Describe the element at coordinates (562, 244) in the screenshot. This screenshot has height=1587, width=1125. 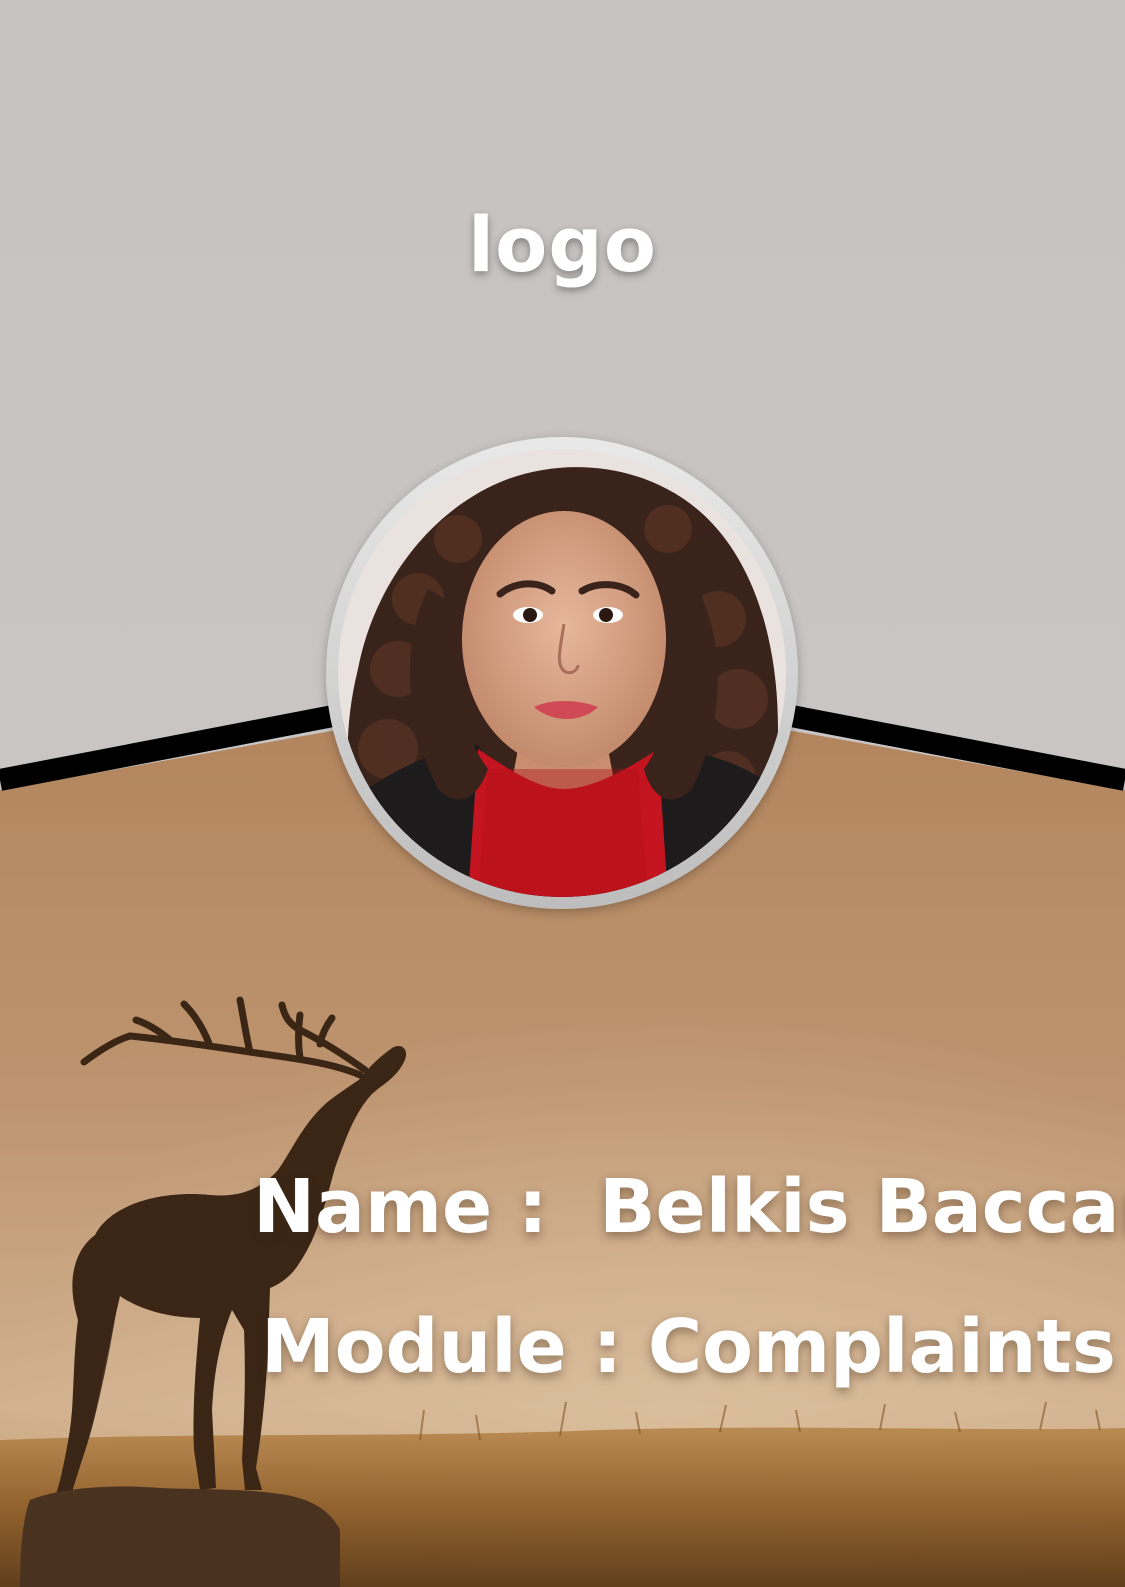
I see `logo: logo` at that location.